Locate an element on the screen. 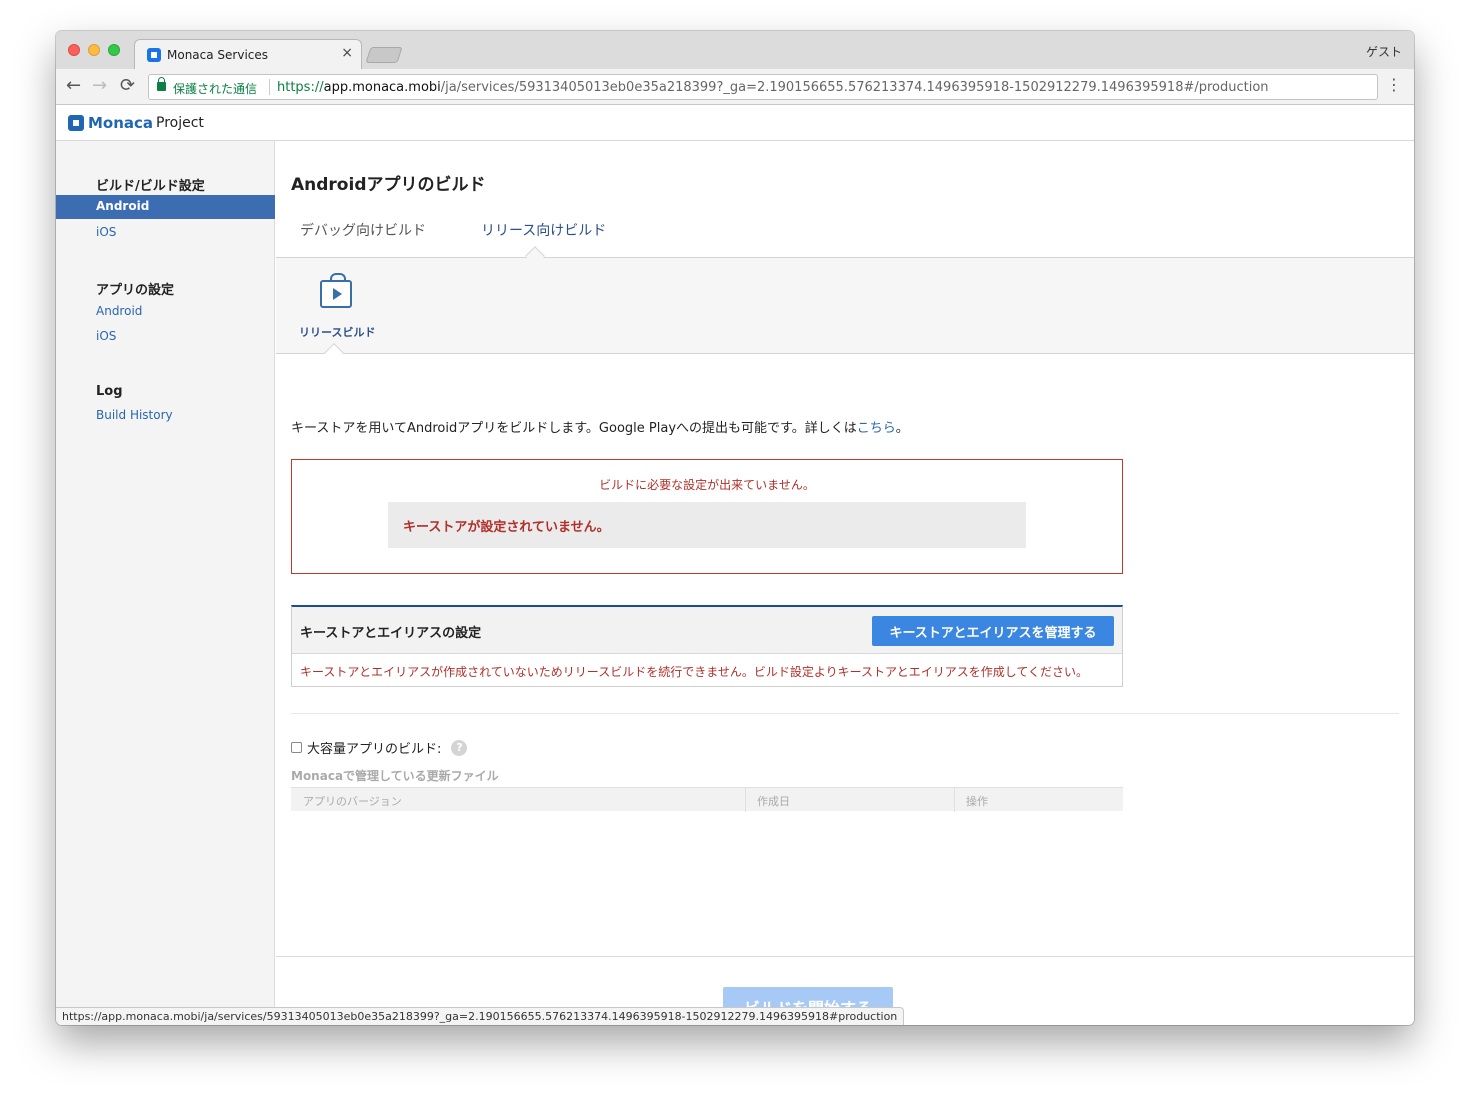 Image resolution: width=1470 pixels, height=1106 pixels. profile-label: ゲスト is located at coordinates (1384, 51).